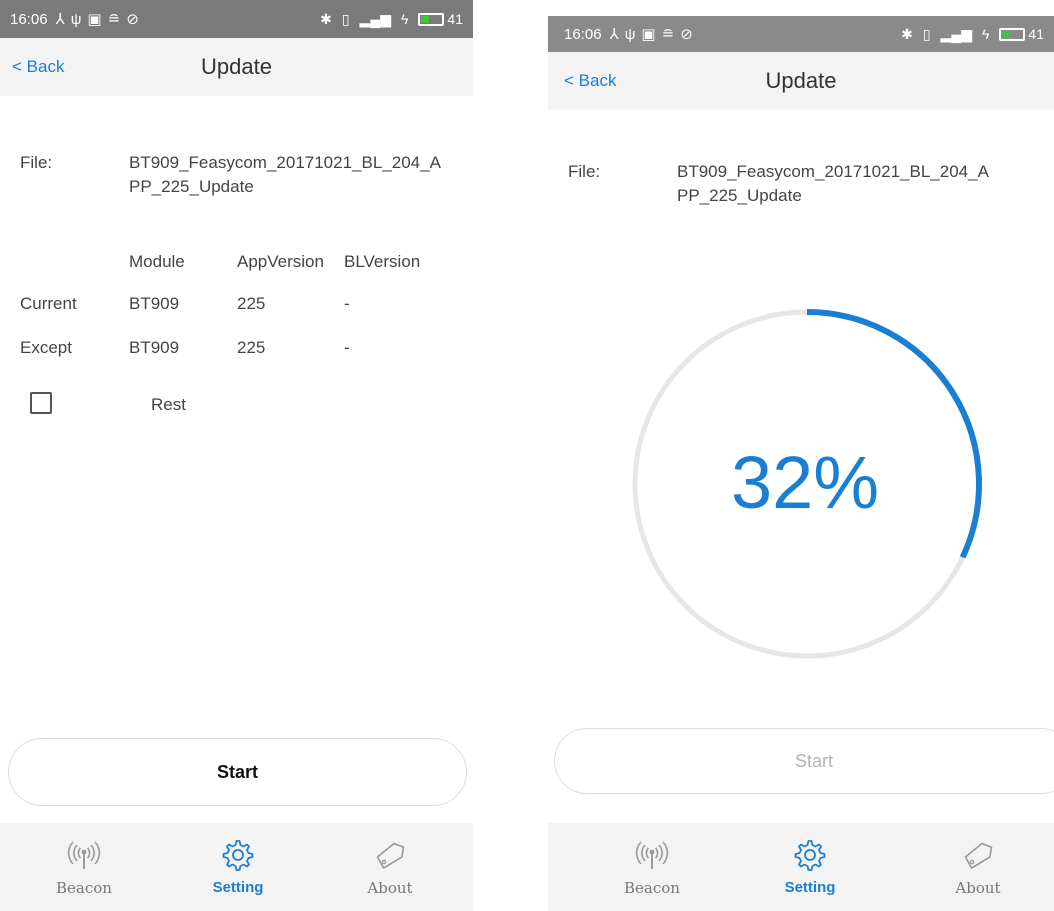  I want to click on column-header-module: Module, so click(157, 261).